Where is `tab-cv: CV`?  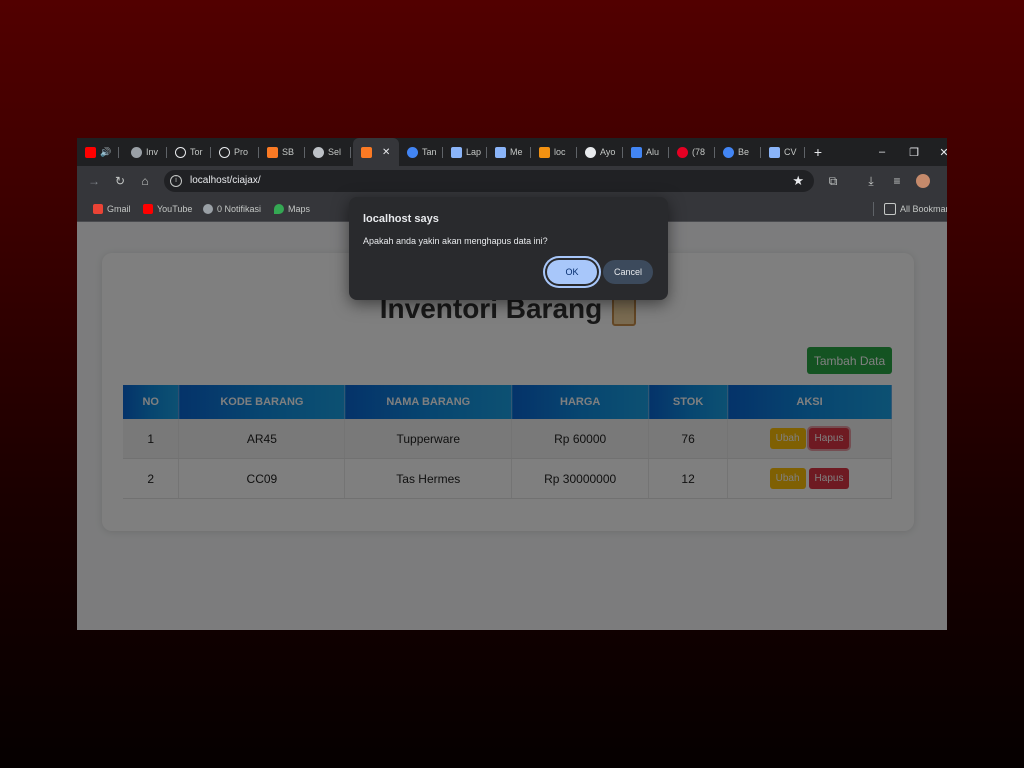
tab-cv: CV is located at coordinates (783, 152).